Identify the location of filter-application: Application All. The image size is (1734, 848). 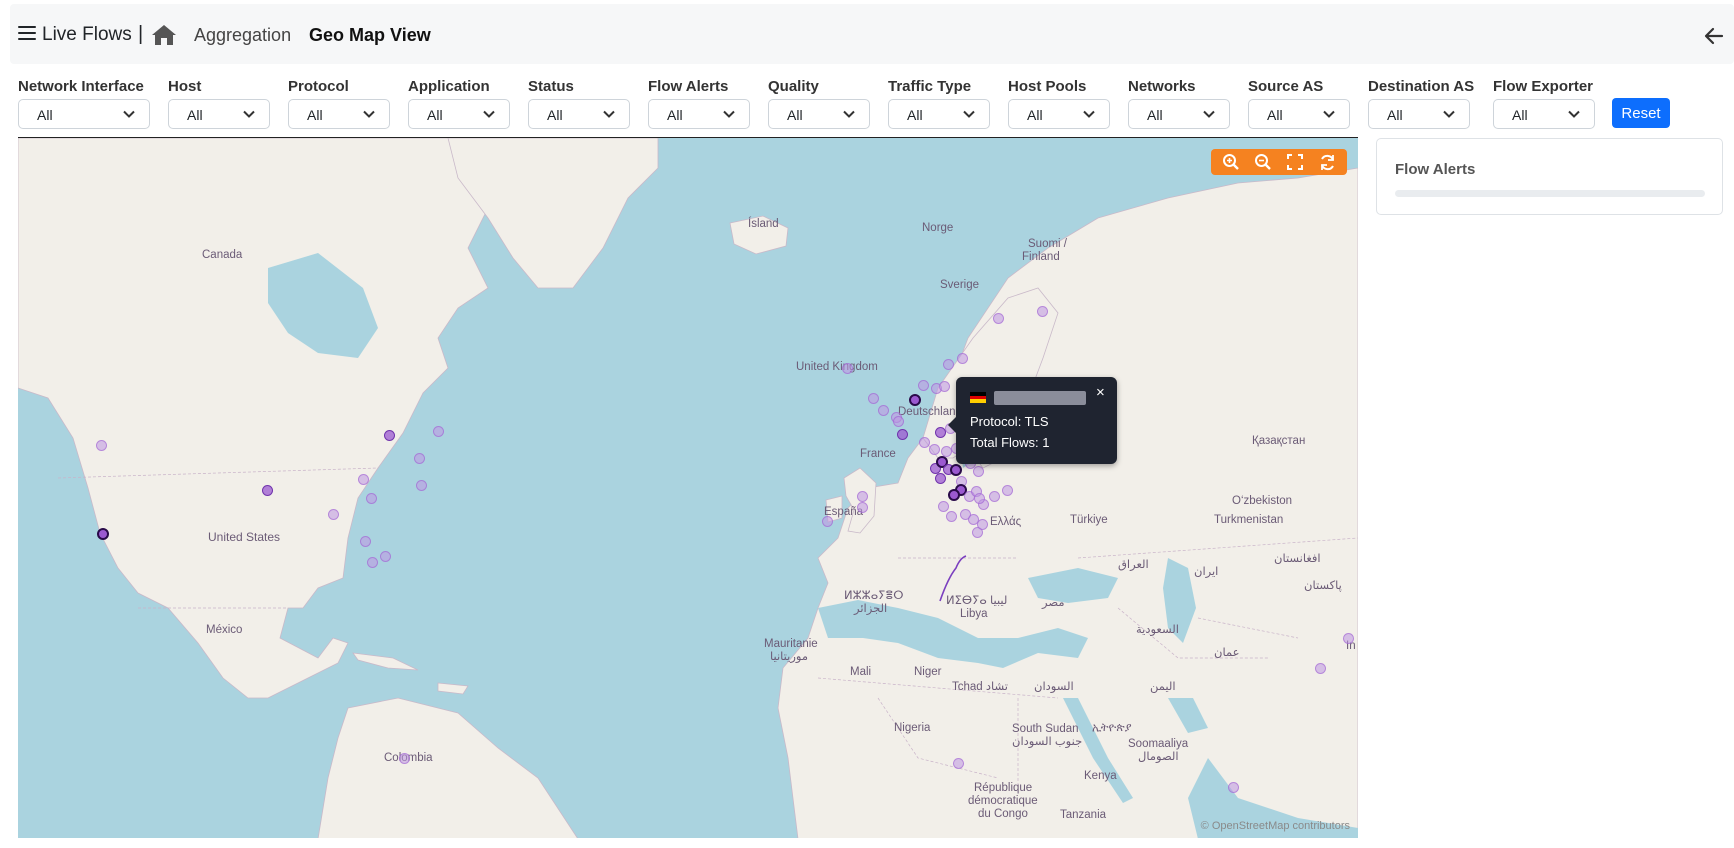
(459, 103).